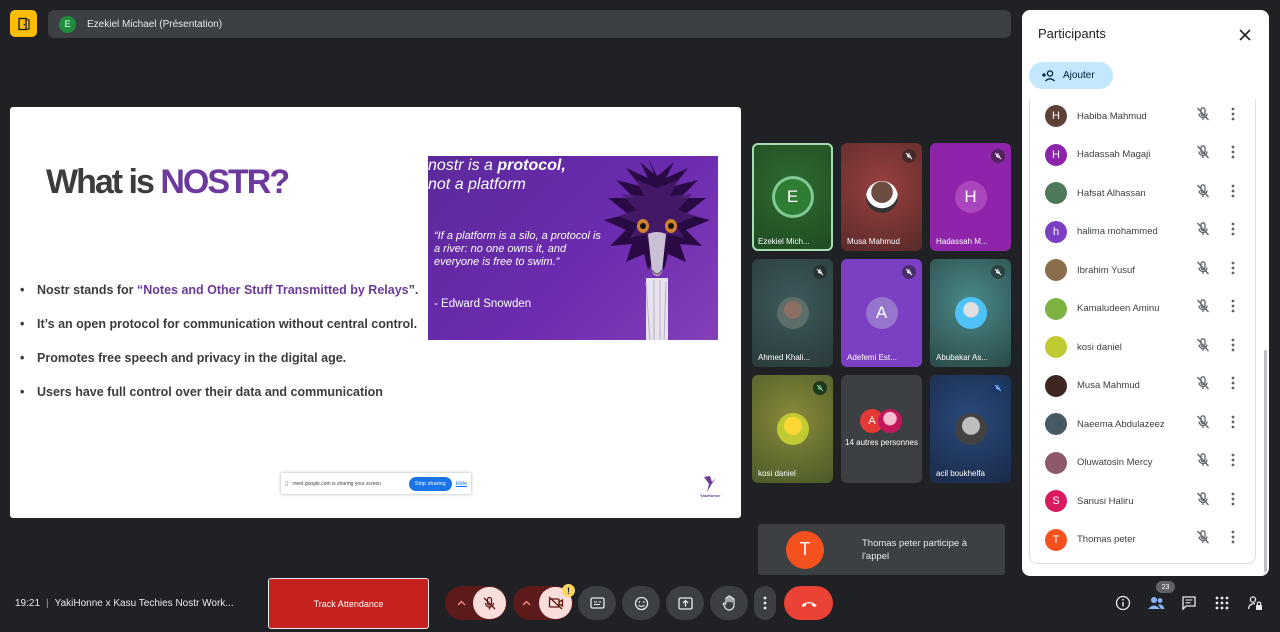 This screenshot has height=632, width=1280. I want to click on participant-row: Naeema Abdulazeez, so click(1142, 424).